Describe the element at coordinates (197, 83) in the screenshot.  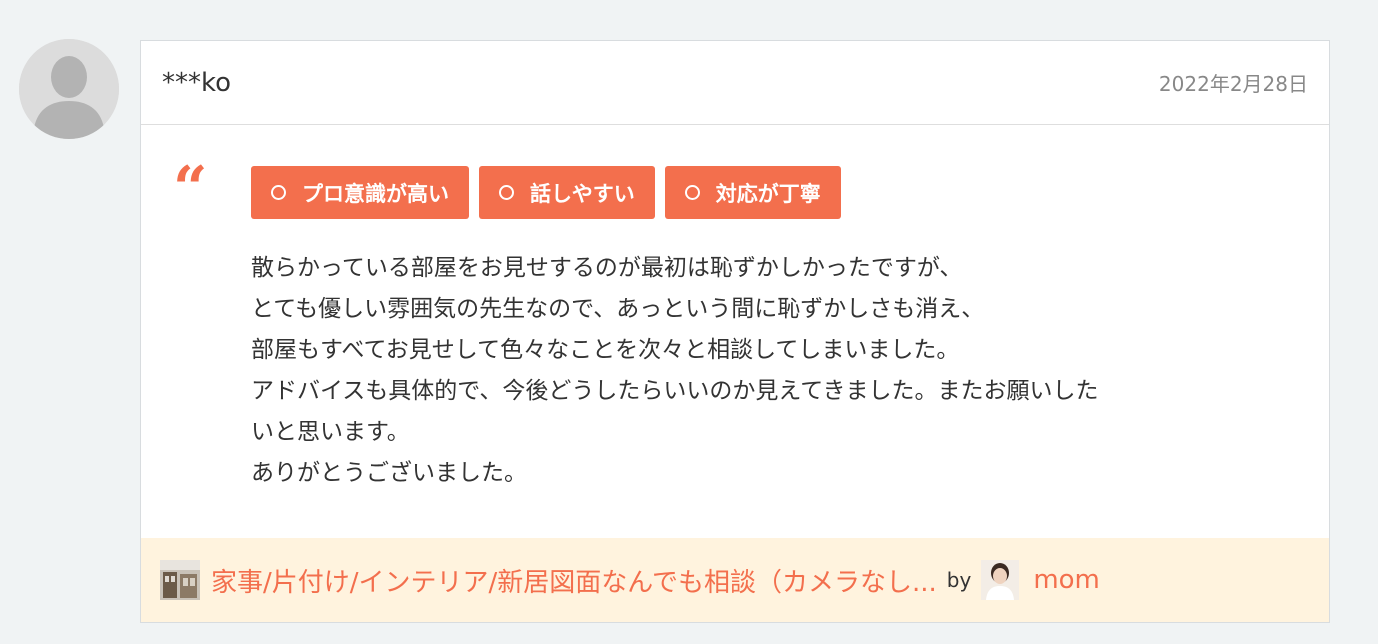
I see `reviewer-name: ***ko` at that location.